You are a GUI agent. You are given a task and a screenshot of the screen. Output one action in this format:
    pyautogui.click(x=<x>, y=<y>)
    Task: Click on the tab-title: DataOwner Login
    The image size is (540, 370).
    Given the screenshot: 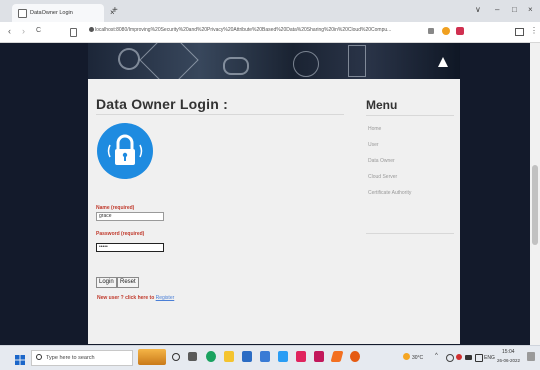 What is the action you would take?
    pyautogui.click(x=51, y=13)
    